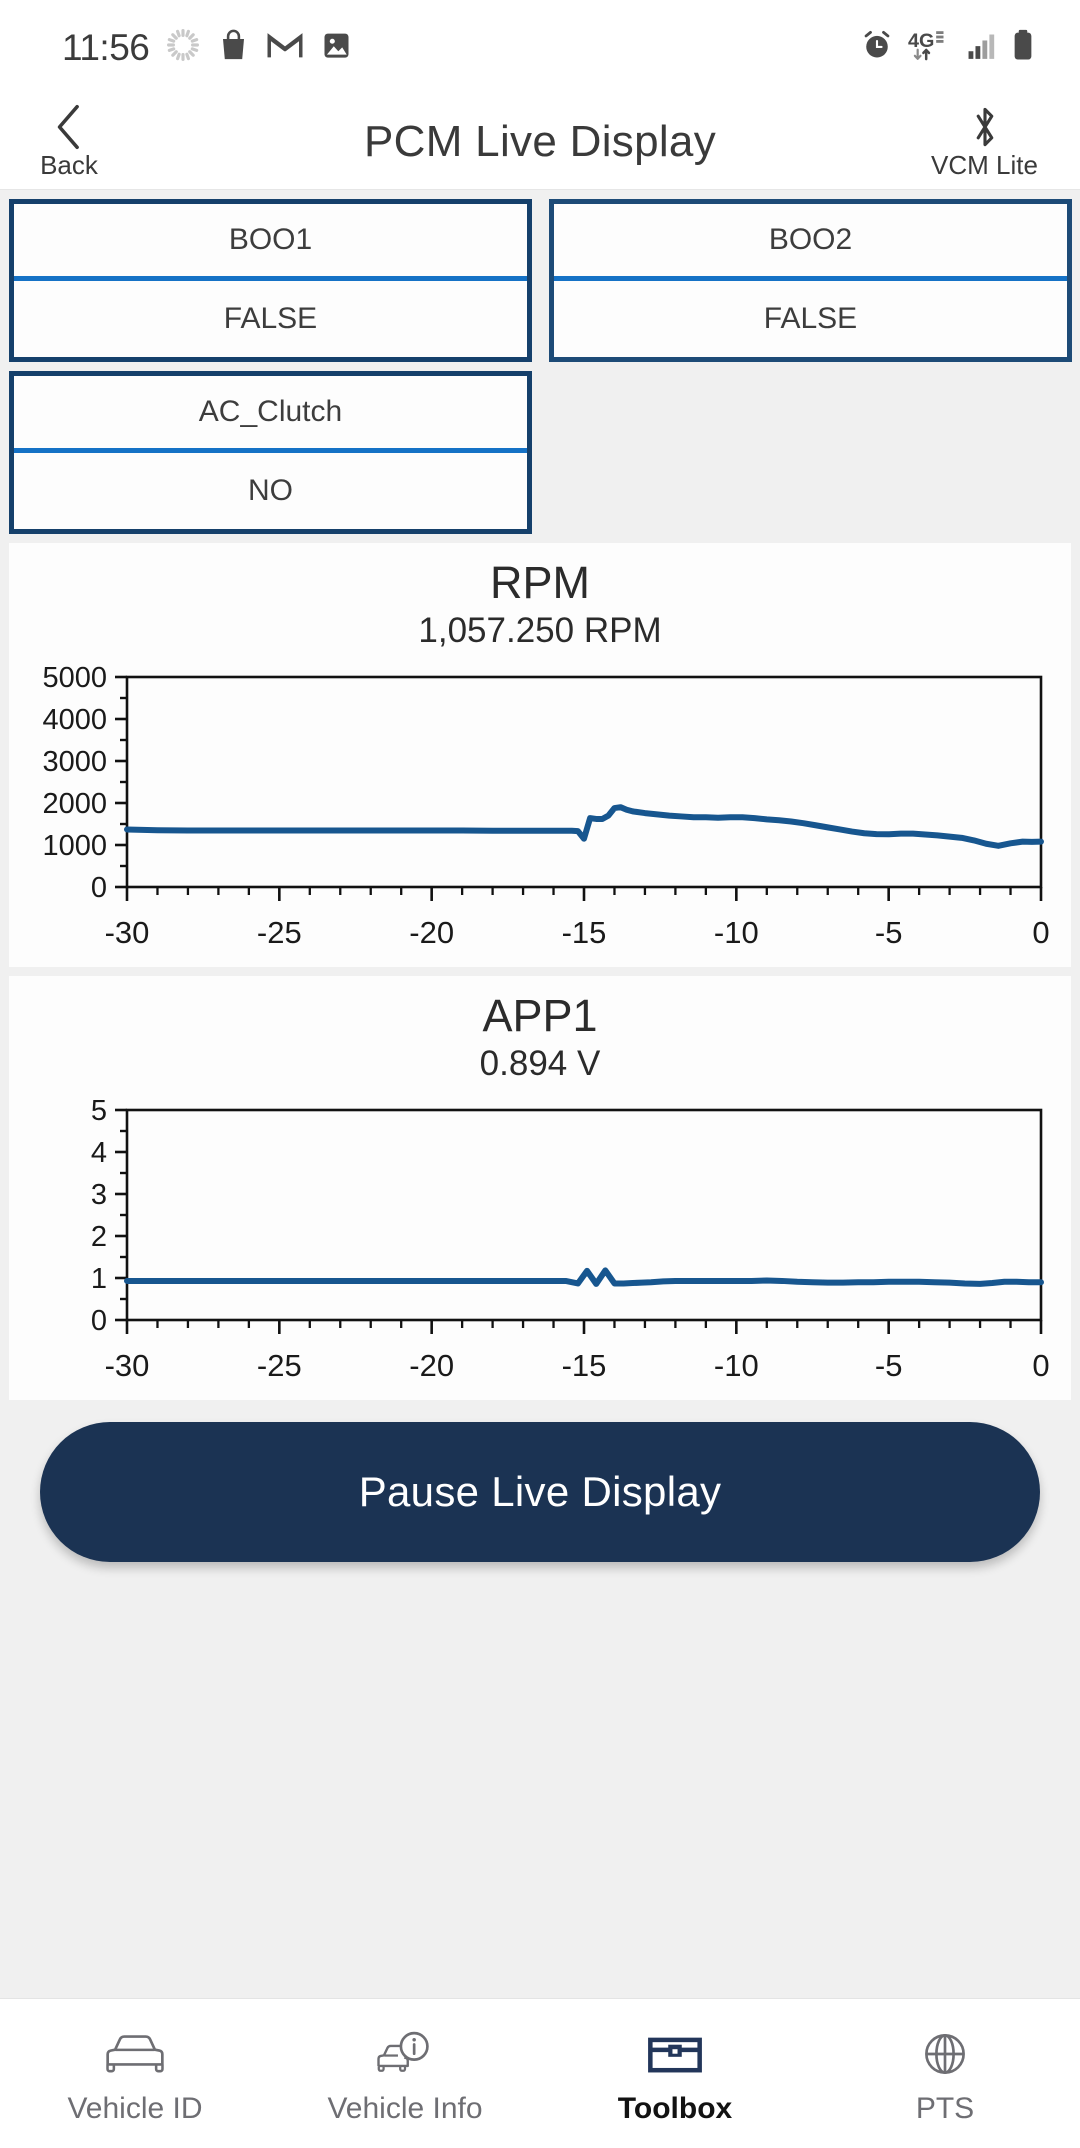 The width and height of the screenshot is (1080, 2148). I want to click on line-chart-svg: 0 1000 2000 3000 4000 5000 -30 -25 -20 -15 -10 -5 0, so click(545, 807).